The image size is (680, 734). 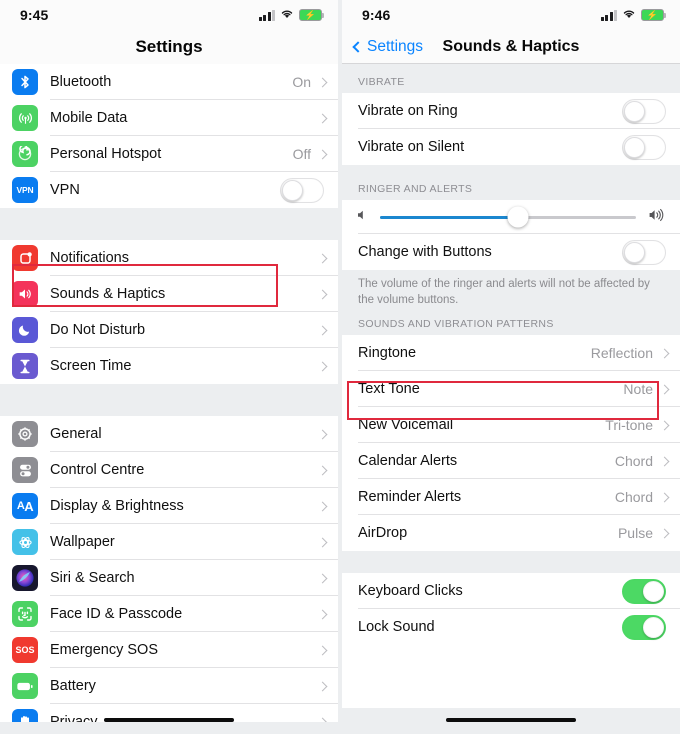 What do you see at coordinates (169, 650) in the screenshot?
I see `settings-row-emergency-sos: SOS Emergency SOS` at bounding box center [169, 650].